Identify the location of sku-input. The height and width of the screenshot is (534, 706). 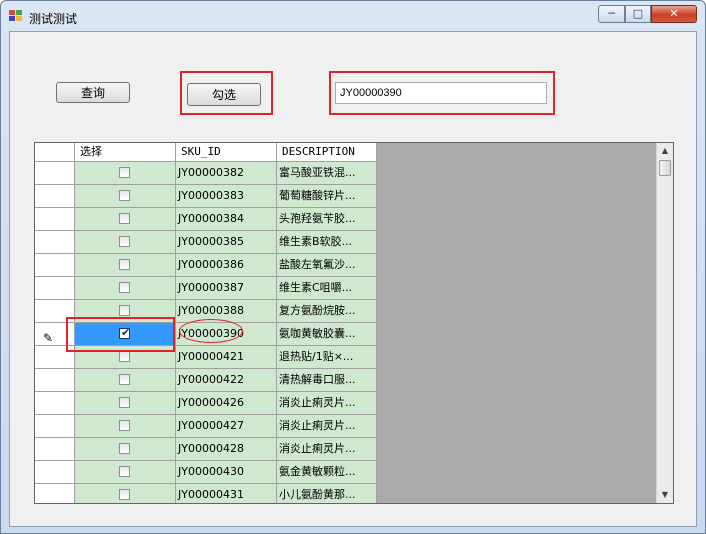
(441, 93).